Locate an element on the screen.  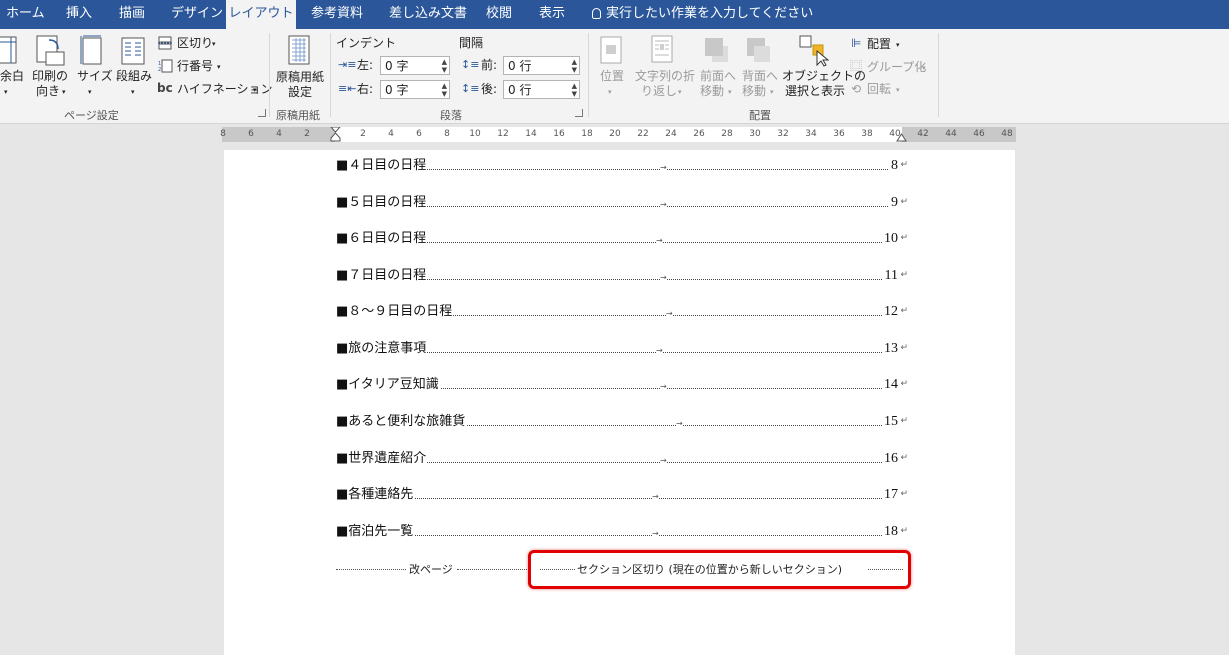
indent-left-stepper: 0 字 ▲ ▼ is located at coordinates (415, 65).